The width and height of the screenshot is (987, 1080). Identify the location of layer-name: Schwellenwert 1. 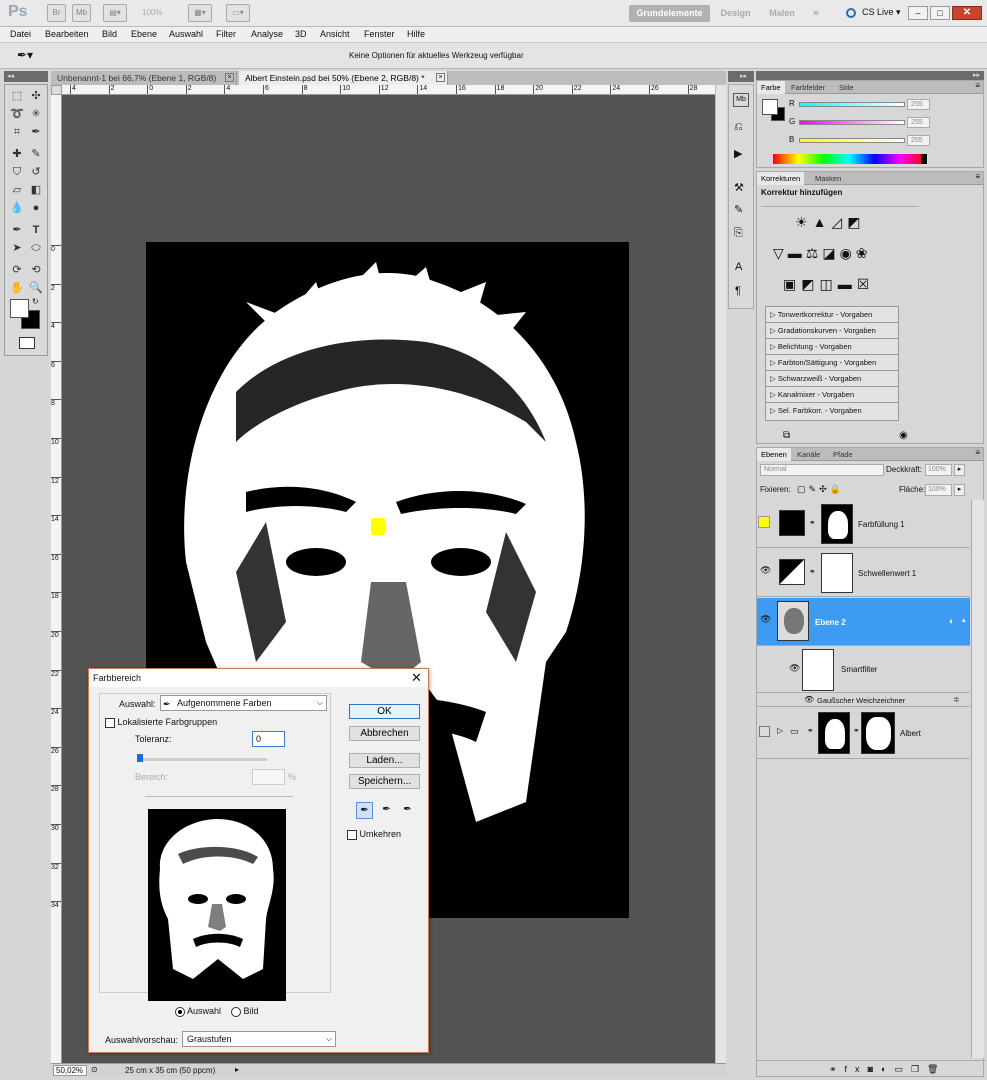
(887, 573).